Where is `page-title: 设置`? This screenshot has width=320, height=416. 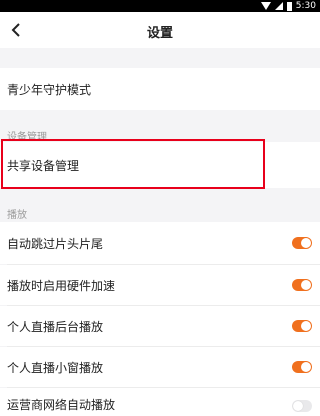 page-title: 设置 is located at coordinates (159, 33).